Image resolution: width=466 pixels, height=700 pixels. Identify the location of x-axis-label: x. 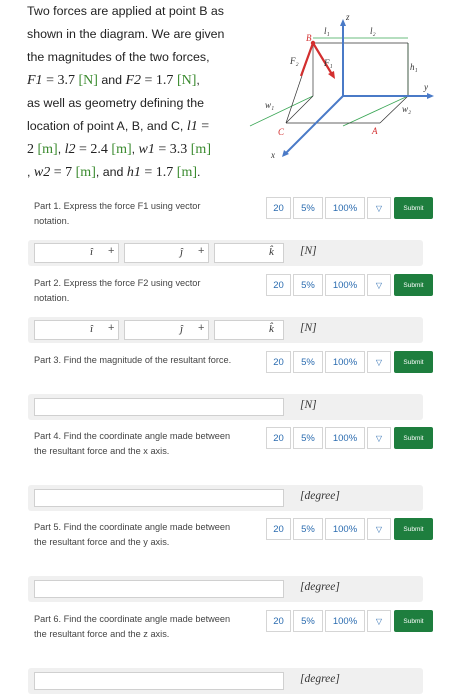
(272, 155).